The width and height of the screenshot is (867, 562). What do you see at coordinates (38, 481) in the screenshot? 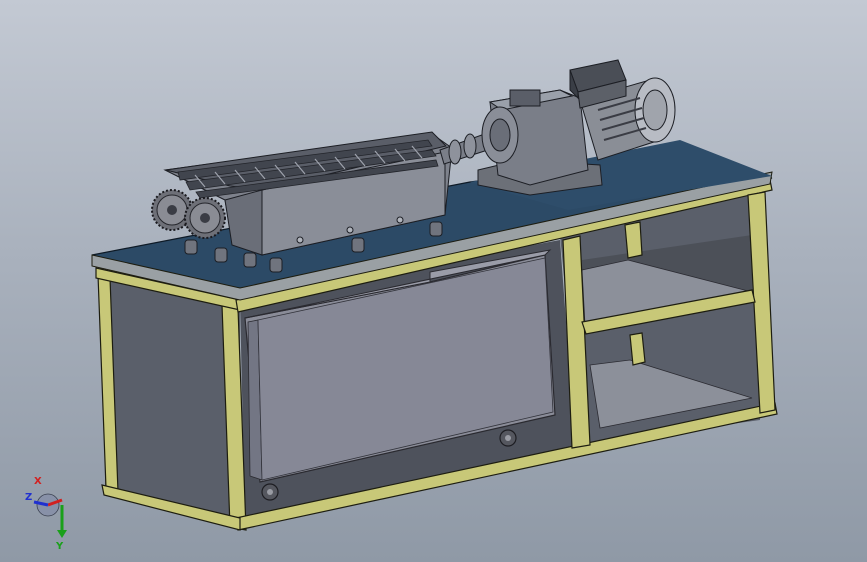
I see `triad-x-label: X` at bounding box center [38, 481].